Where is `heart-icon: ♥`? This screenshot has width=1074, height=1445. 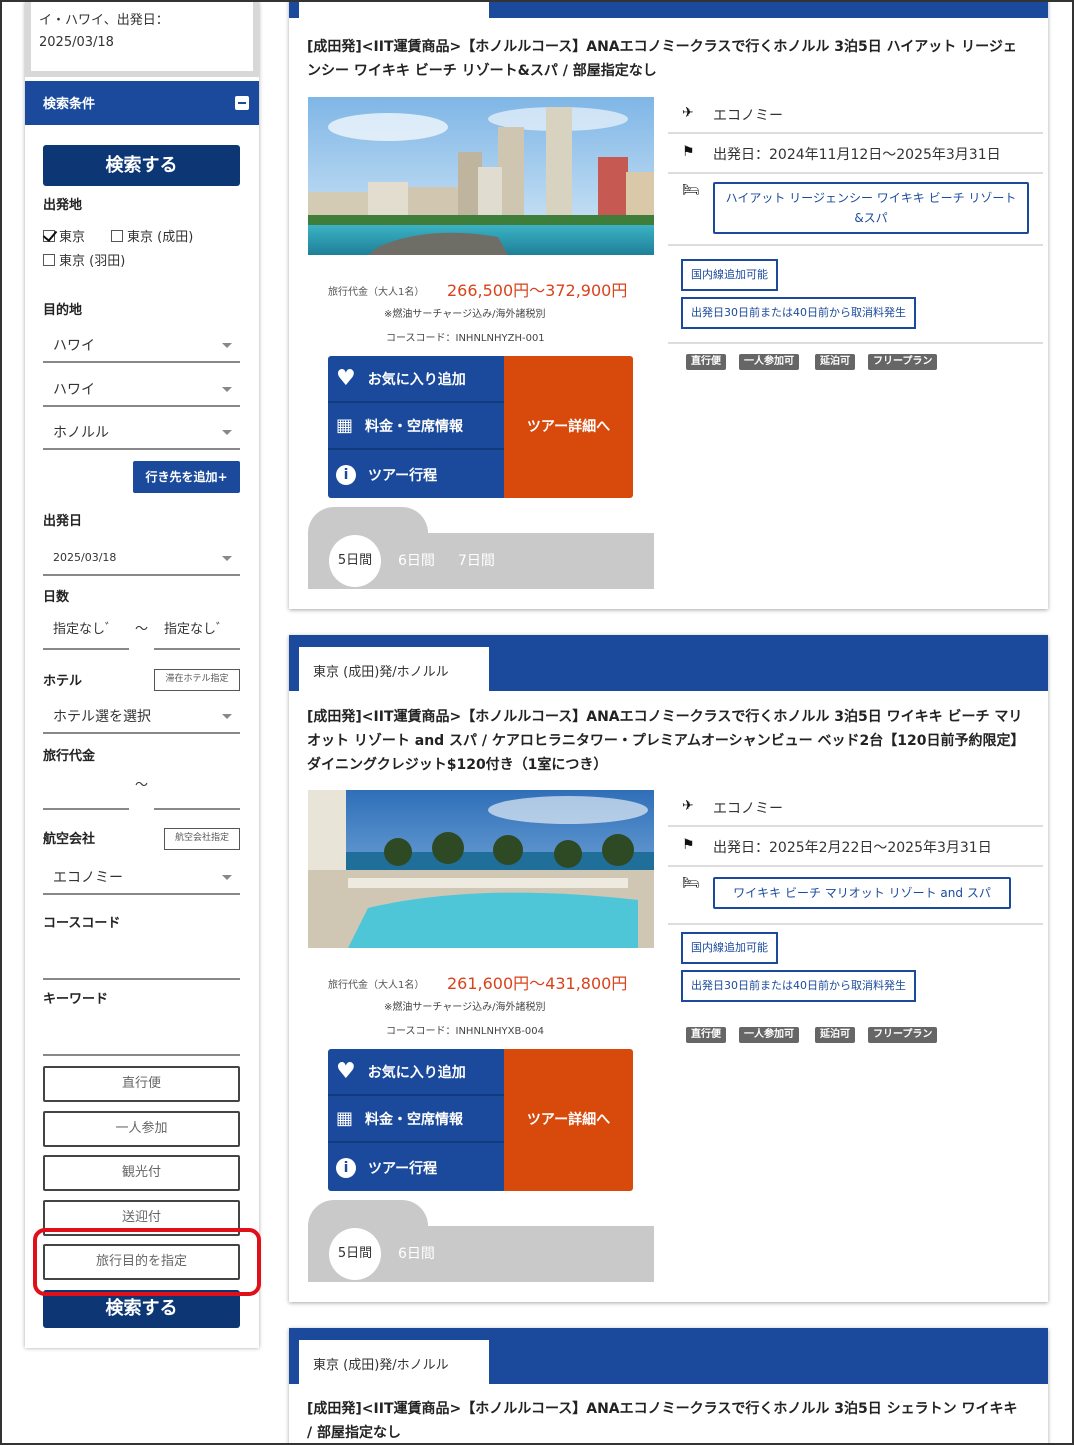 heart-icon: ♥ is located at coordinates (346, 378).